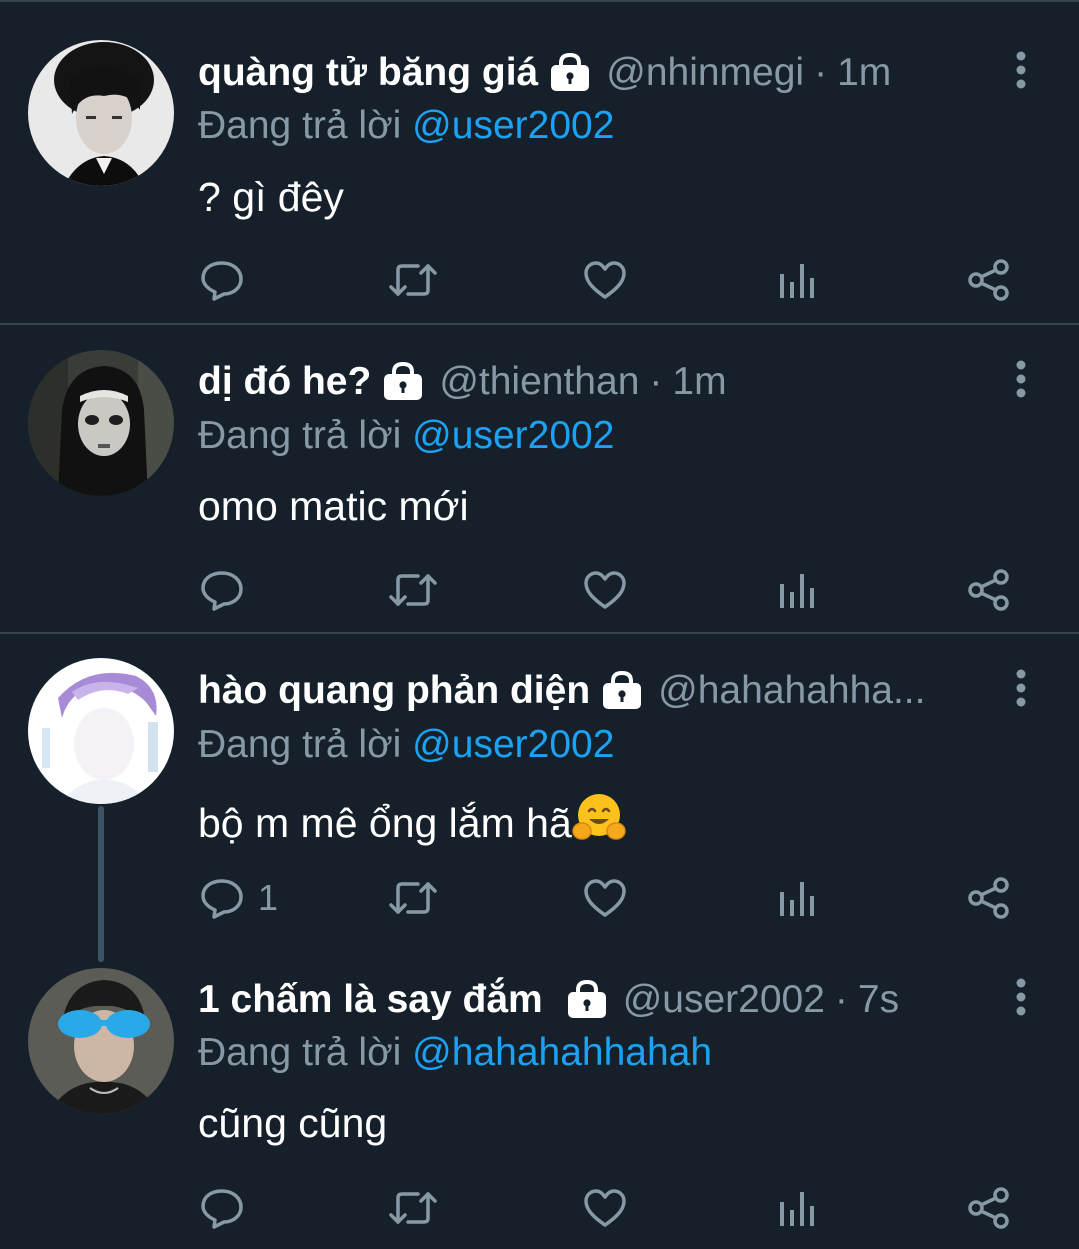 Image resolution: width=1079 pixels, height=1249 pixels. What do you see at coordinates (539, 324) in the screenshot?
I see `divider` at bounding box center [539, 324].